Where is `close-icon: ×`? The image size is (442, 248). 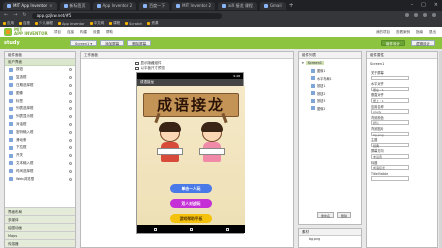 close-icon: × is located at coordinates (50, 6).